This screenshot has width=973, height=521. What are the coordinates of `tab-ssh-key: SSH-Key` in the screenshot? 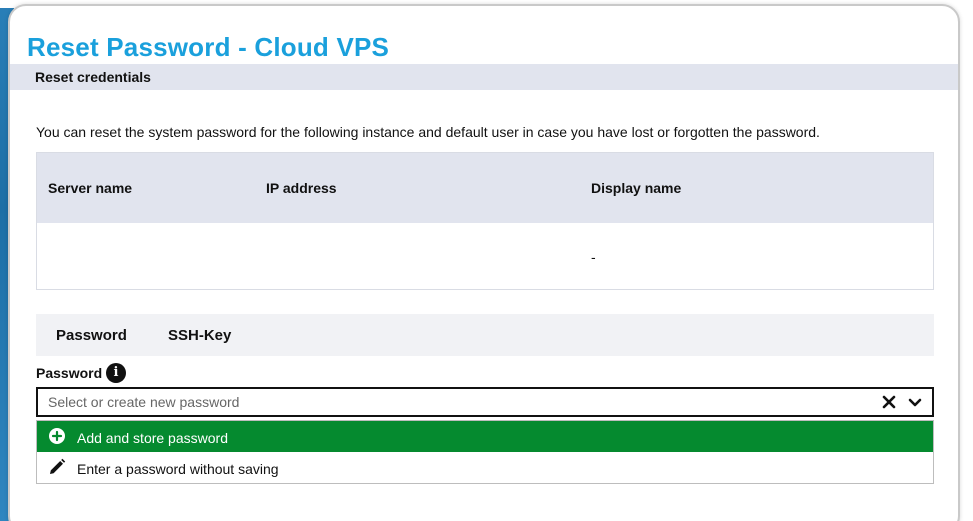 It's located at (199, 335).